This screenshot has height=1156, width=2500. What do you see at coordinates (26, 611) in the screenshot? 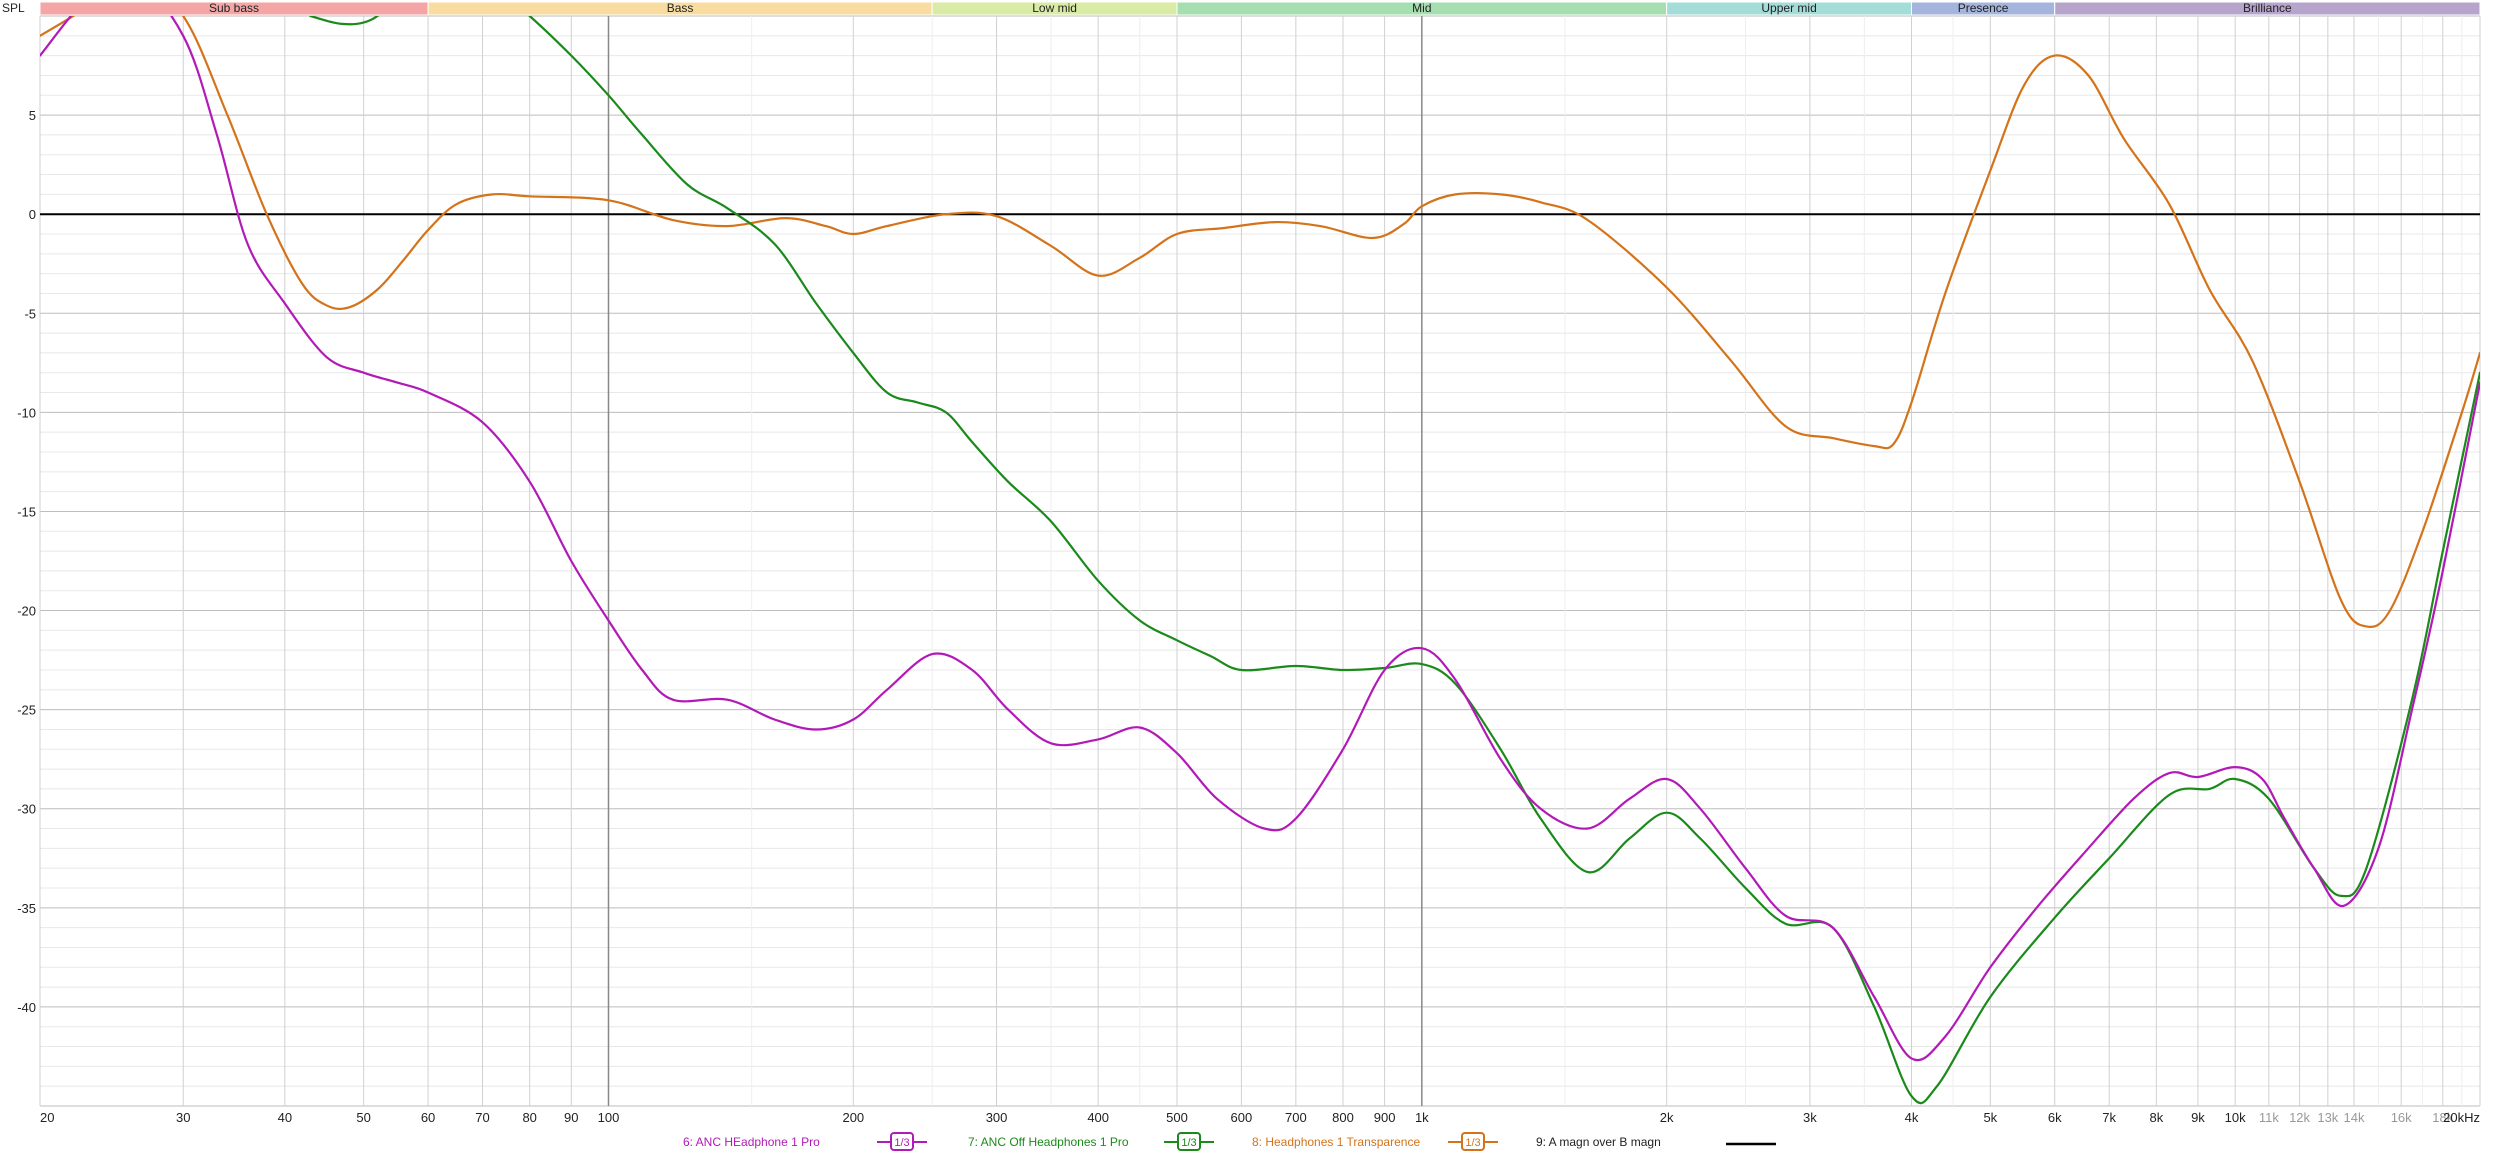
I see `y-tick-label: -20` at bounding box center [26, 611].